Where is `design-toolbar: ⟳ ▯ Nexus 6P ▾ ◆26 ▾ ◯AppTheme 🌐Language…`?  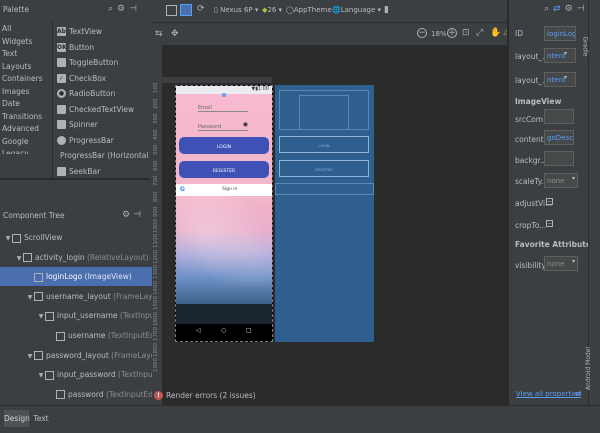
design-toolbar: ⟳ ▯ Nexus 6P ▾ ◆26 ▾ ◯AppTheme 🌐Language… is located at coordinates (329, 11).